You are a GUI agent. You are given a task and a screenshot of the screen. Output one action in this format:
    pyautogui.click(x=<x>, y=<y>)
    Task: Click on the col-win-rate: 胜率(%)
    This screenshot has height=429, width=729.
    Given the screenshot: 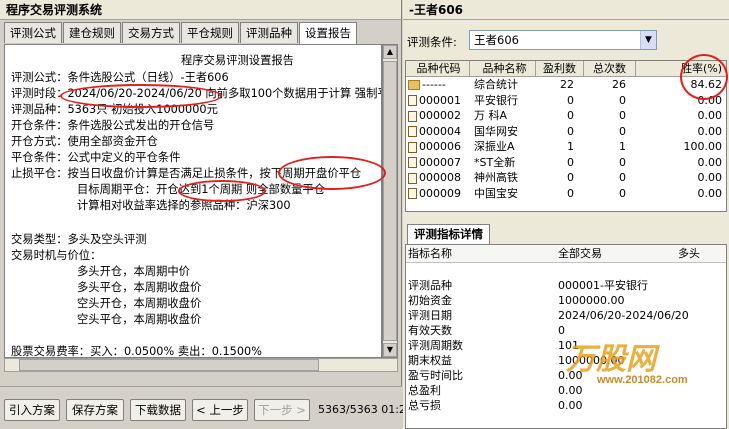 What is the action you would take?
    pyautogui.click(x=681, y=68)
    